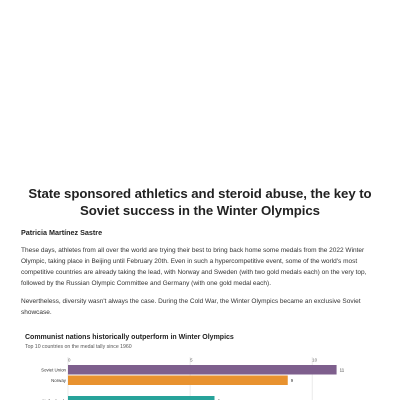  I want to click on chart-bars, so click(202, 382).